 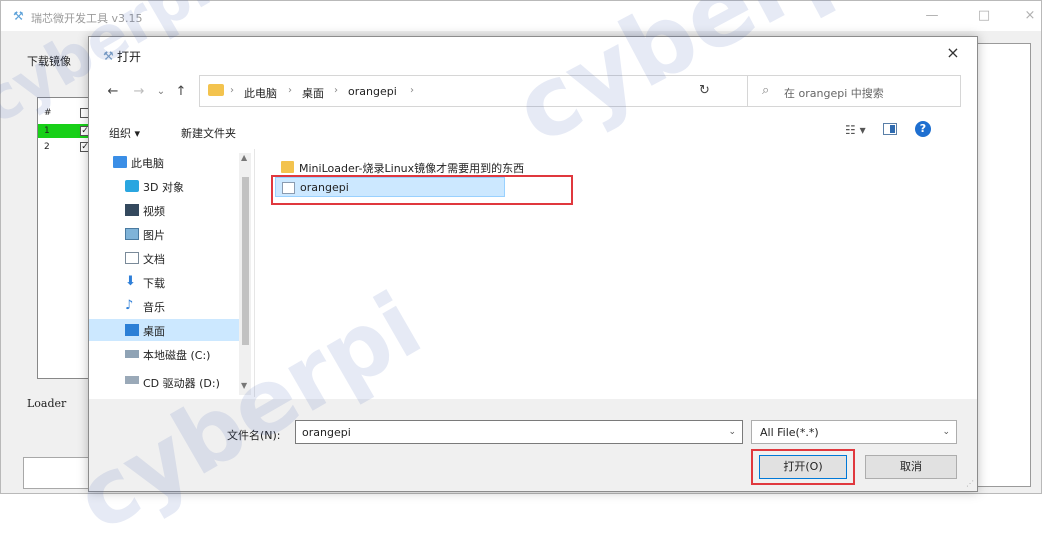 What do you see at coordinates (1003, 265) in the screenshot?
I see `background-right-panel` at bounding box center [1003, 265].